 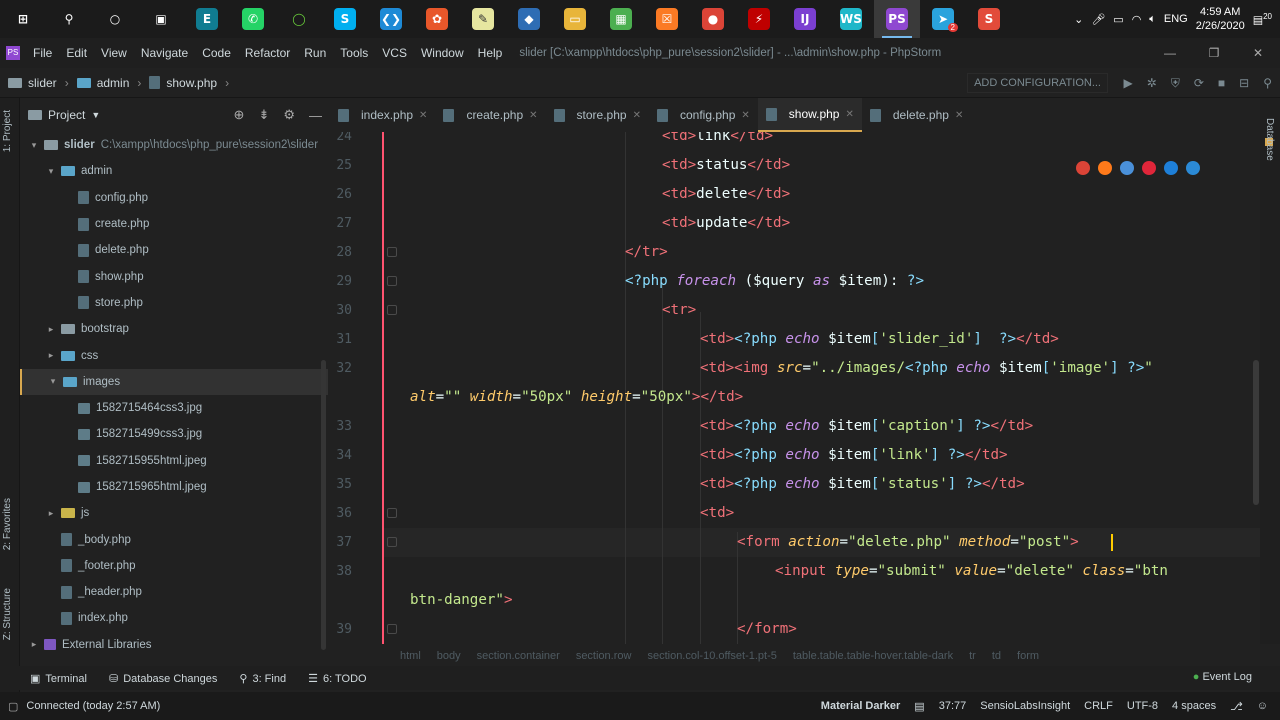 I want to click on tool-window-button: ▣ Terminal, so click(x=58, y=678).